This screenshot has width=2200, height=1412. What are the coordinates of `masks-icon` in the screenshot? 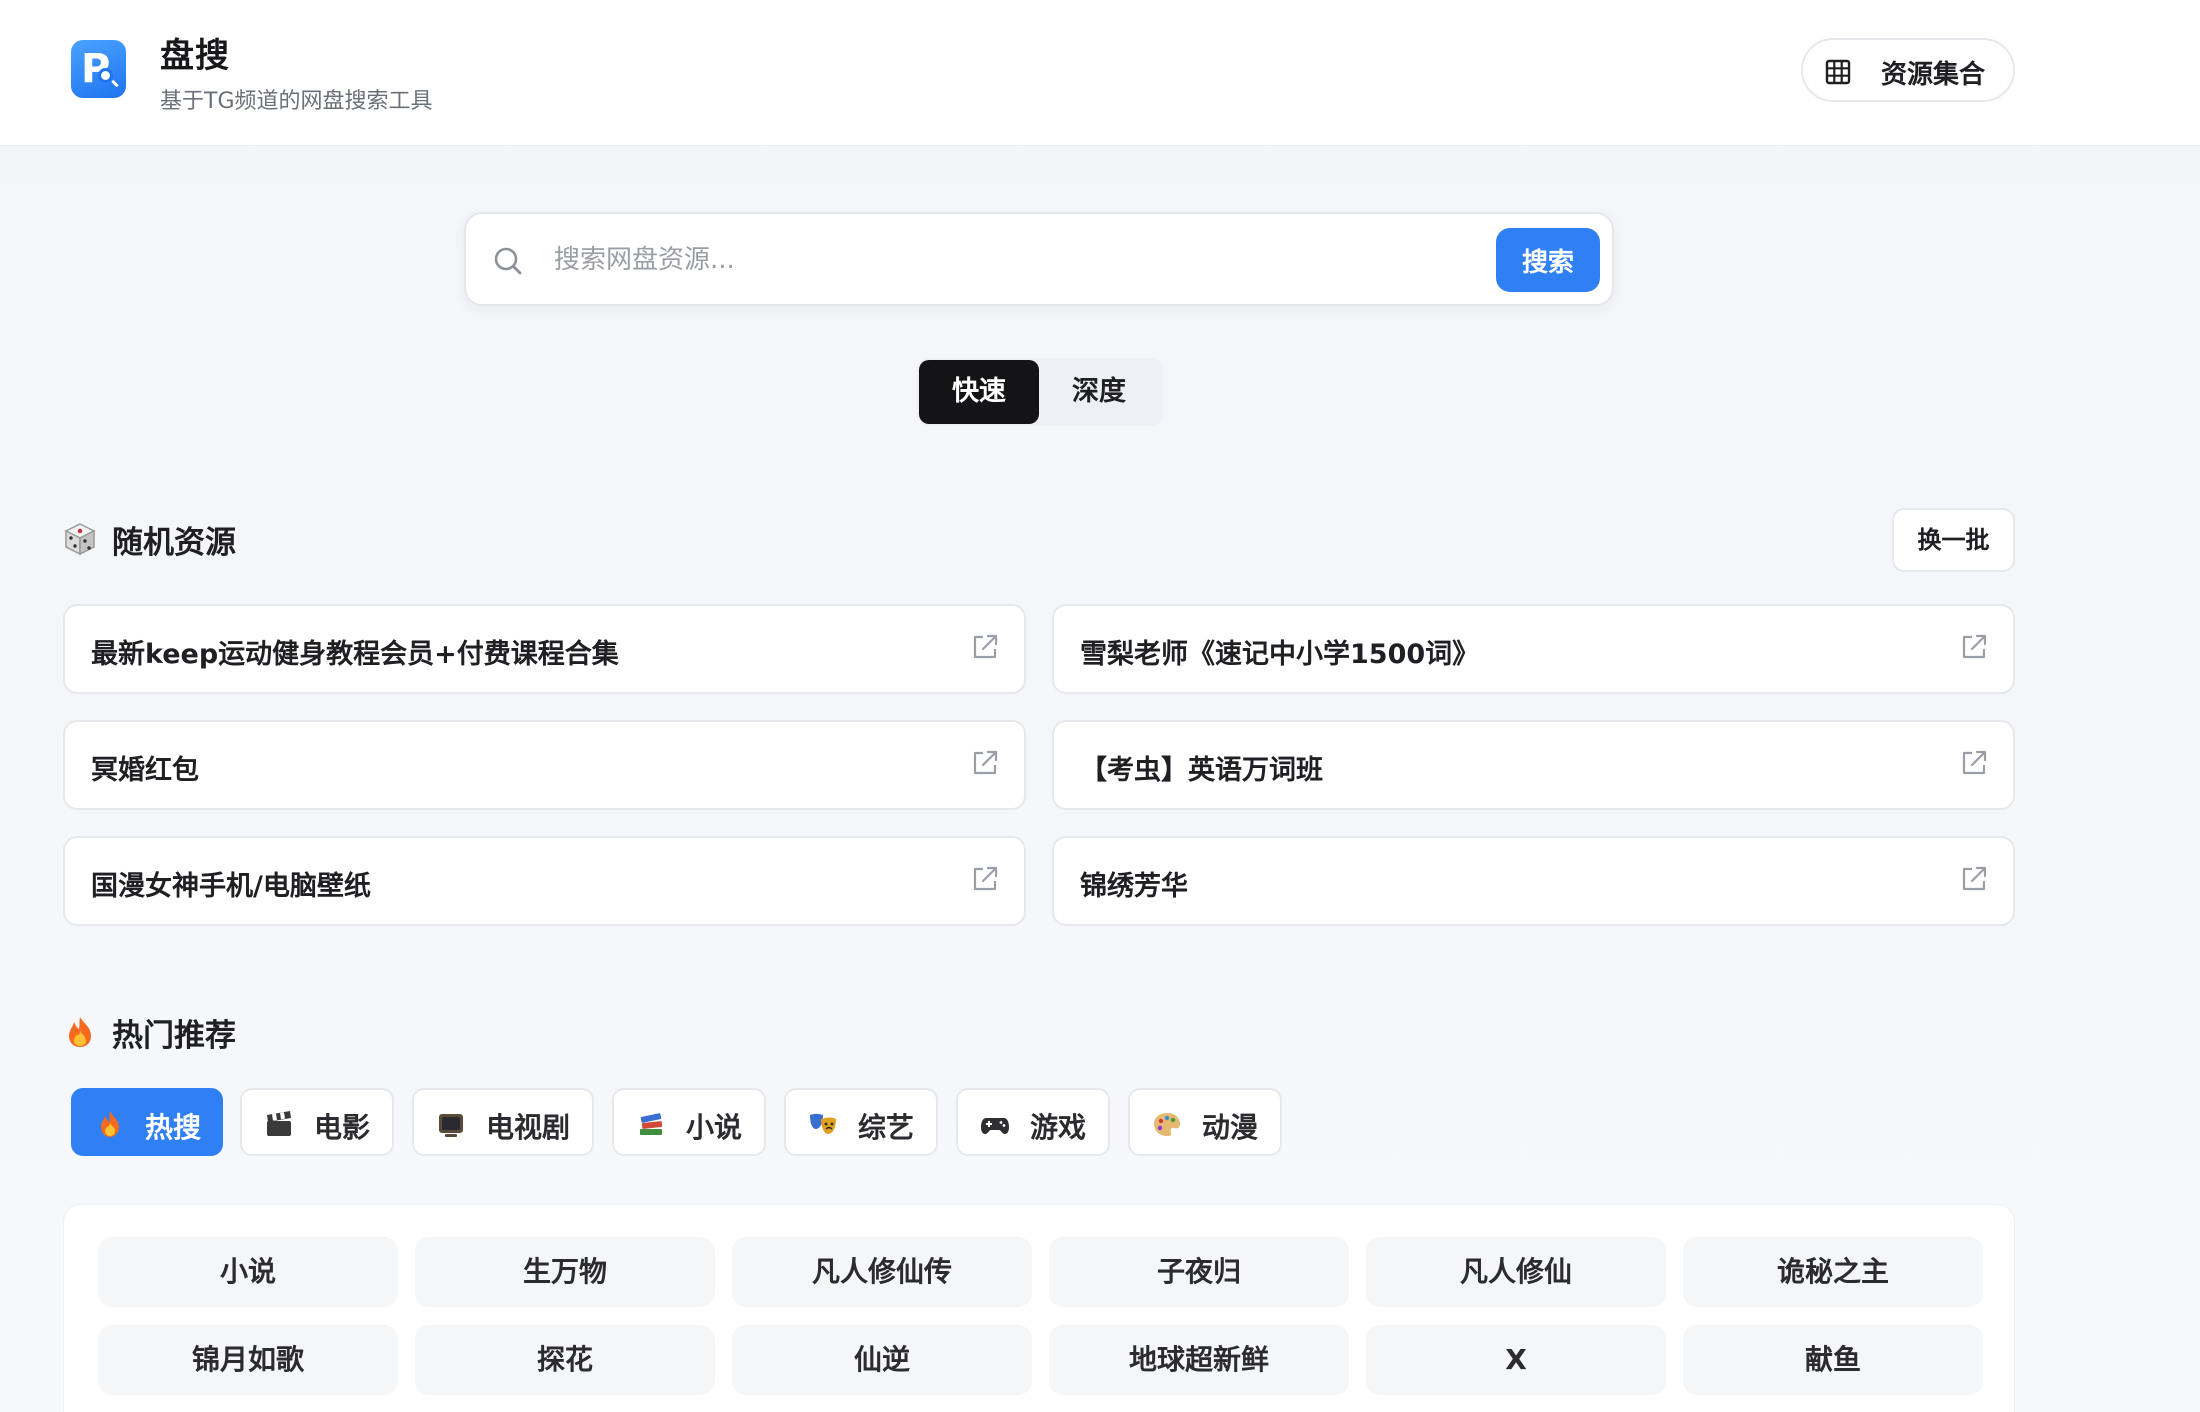 It's located at (823, 1123).